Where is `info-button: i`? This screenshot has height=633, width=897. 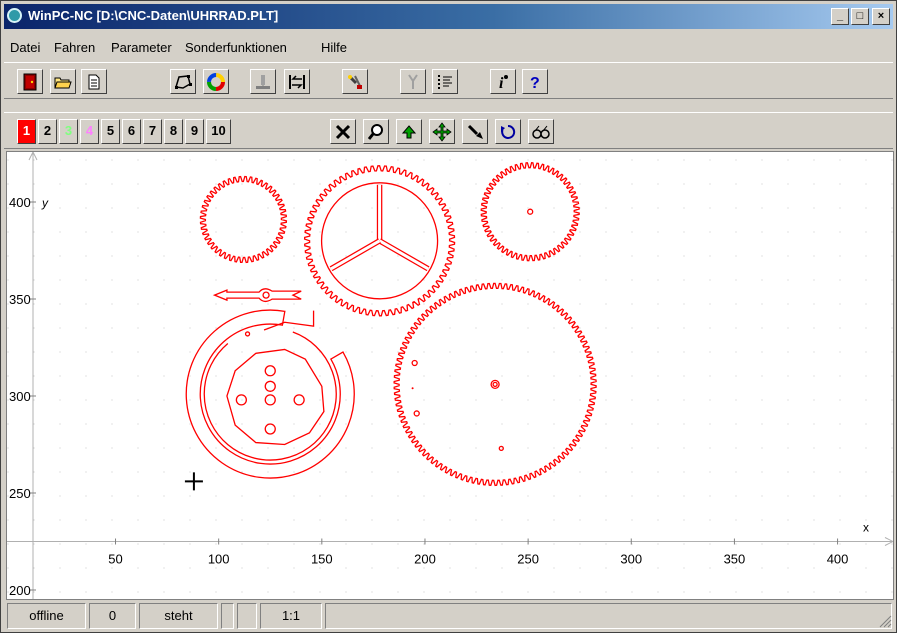 info-button: i is located at coordinates (503, 81).